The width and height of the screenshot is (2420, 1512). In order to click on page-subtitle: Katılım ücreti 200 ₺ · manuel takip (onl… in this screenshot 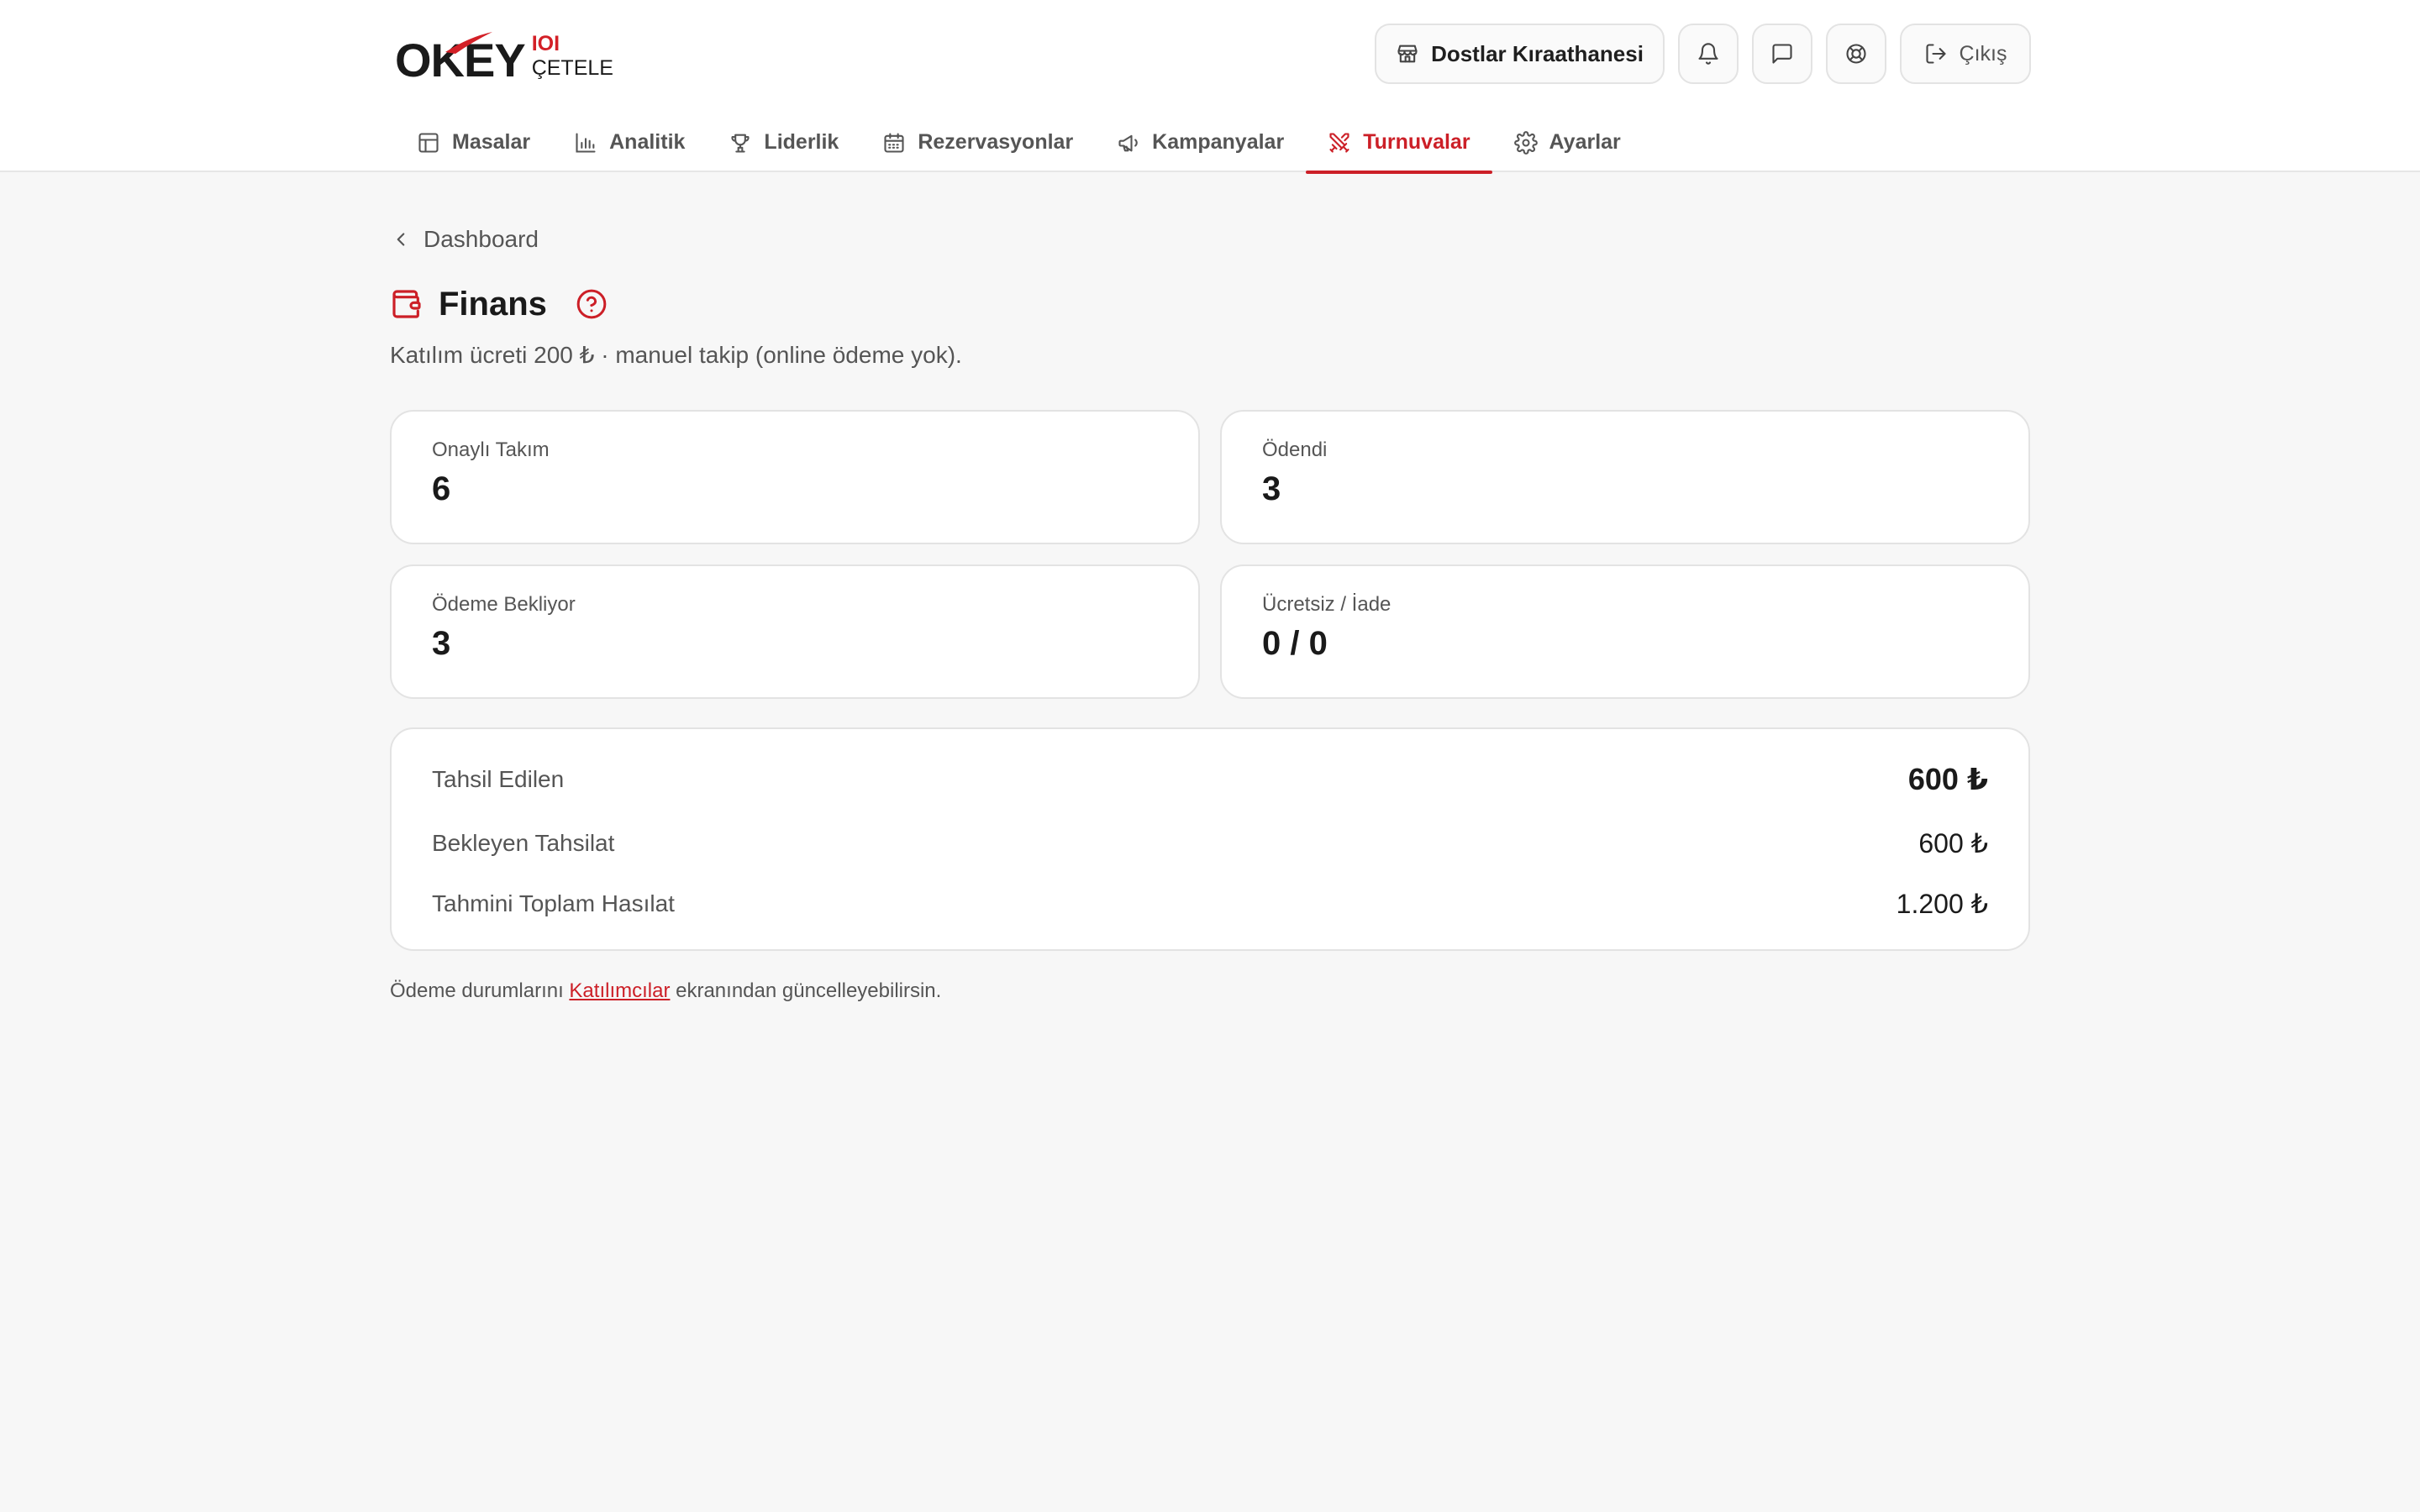, I will do `click(676, 355)`.